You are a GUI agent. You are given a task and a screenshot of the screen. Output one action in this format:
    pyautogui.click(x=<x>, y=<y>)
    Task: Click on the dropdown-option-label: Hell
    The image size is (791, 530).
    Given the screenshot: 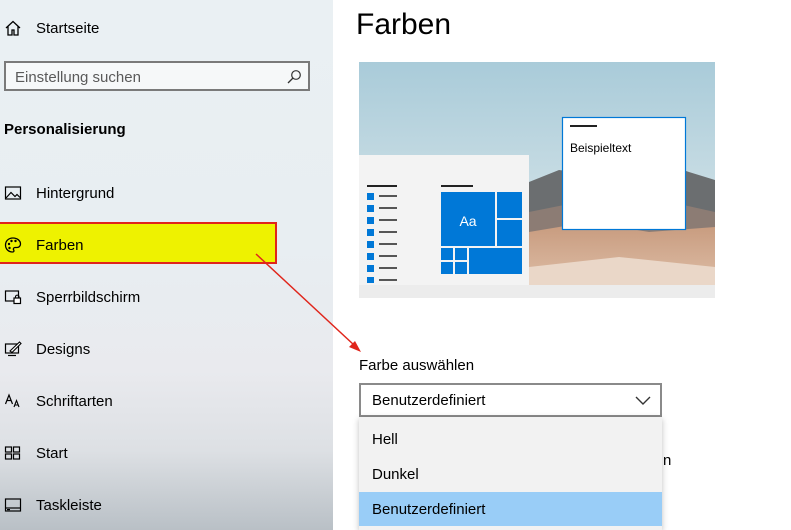 What is the action you would take?
    pyautogui.click(x=385, y=439)
    